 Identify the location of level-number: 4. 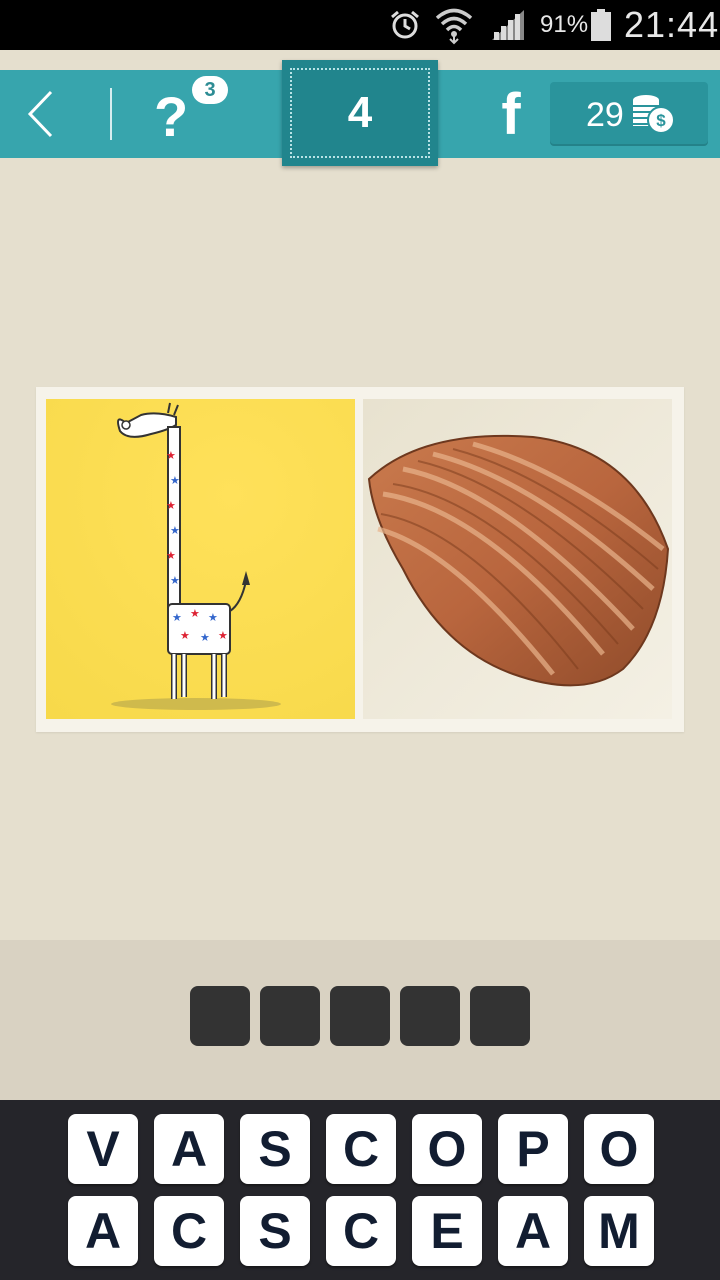
(360, 113).